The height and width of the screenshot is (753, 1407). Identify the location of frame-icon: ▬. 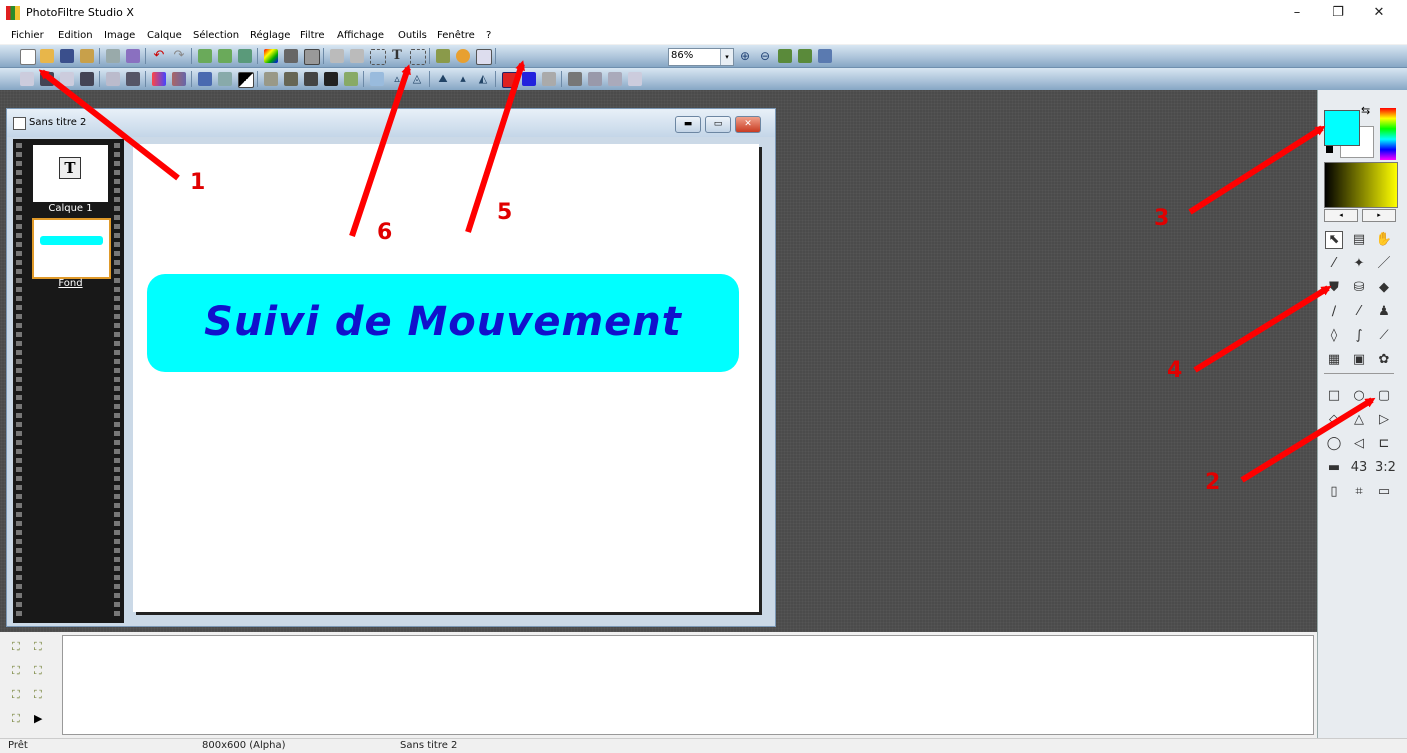
(1334, 468).